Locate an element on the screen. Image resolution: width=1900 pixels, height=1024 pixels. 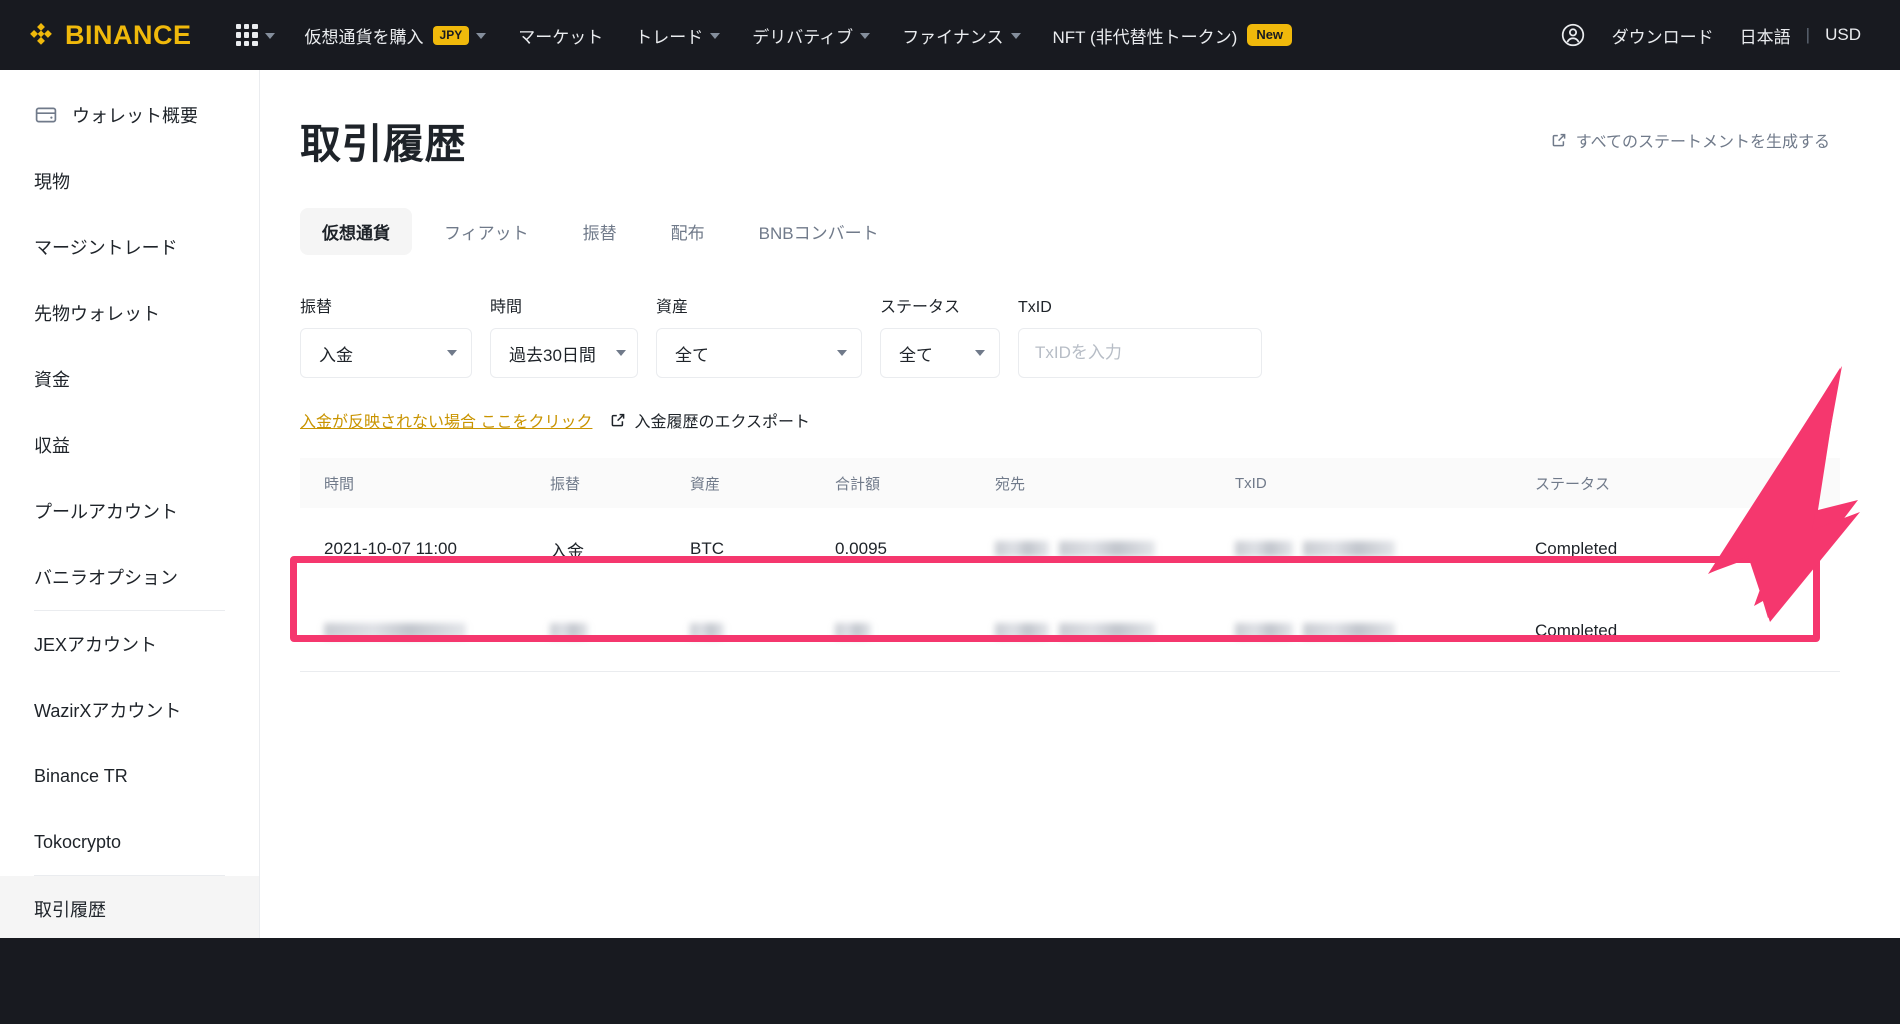
time-range-select: 過去30日間 is located at coordinates (564, 353).